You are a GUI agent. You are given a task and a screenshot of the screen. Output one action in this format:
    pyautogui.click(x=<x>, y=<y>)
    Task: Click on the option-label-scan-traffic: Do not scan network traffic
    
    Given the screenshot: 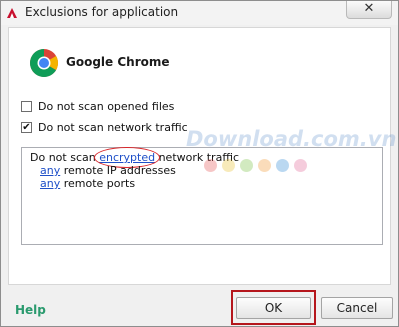 What is the action you would take?
    pyautogui.click(x=113, y=127)
    